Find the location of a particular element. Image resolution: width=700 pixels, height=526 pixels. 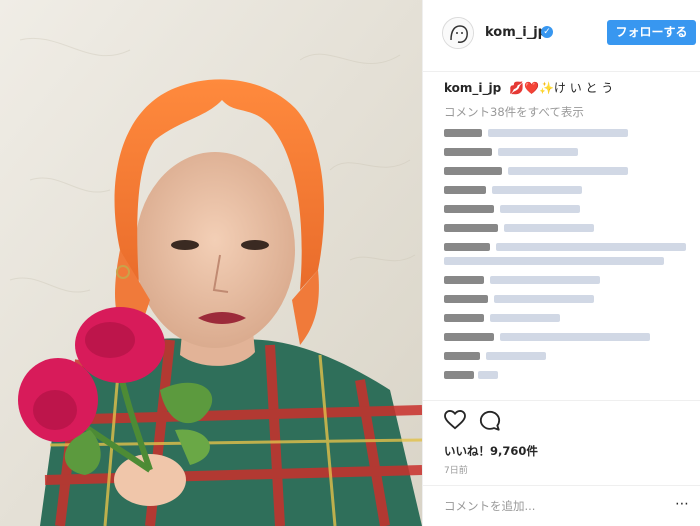

view-all-comments-link: コメント38件をすべて表示 is located at coordinates (514, 112).